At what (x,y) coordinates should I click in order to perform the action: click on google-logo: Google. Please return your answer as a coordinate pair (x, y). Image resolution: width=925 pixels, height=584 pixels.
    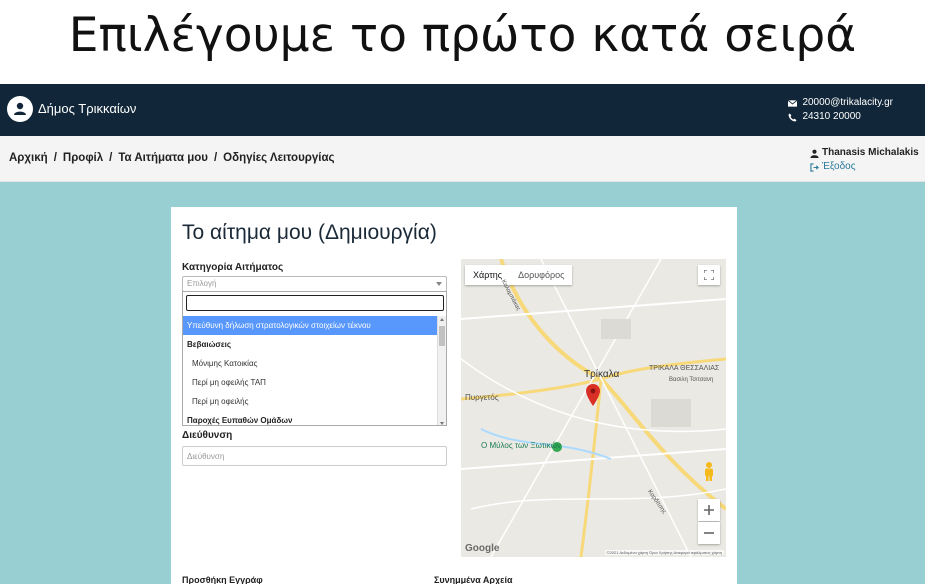
    Looking at the image, I should click on (482, 548).